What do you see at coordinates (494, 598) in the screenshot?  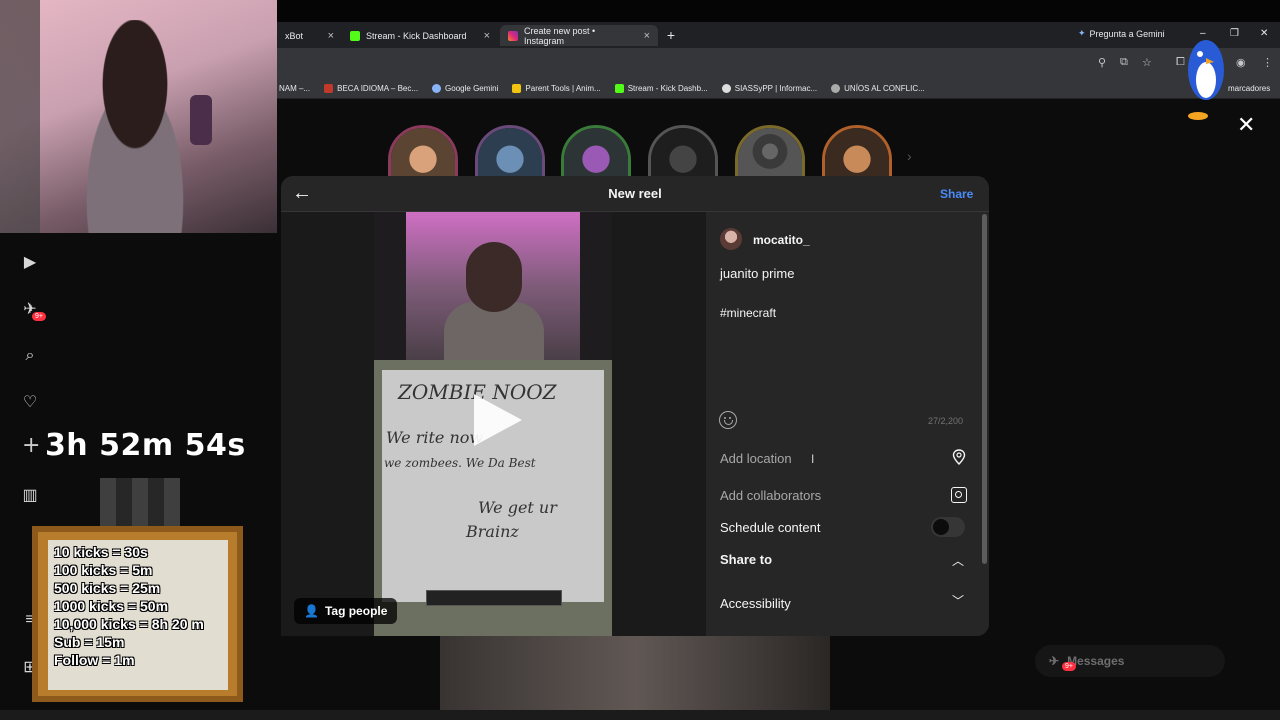 I see `minecraft-hotbar` at bounding box center [494, 598].